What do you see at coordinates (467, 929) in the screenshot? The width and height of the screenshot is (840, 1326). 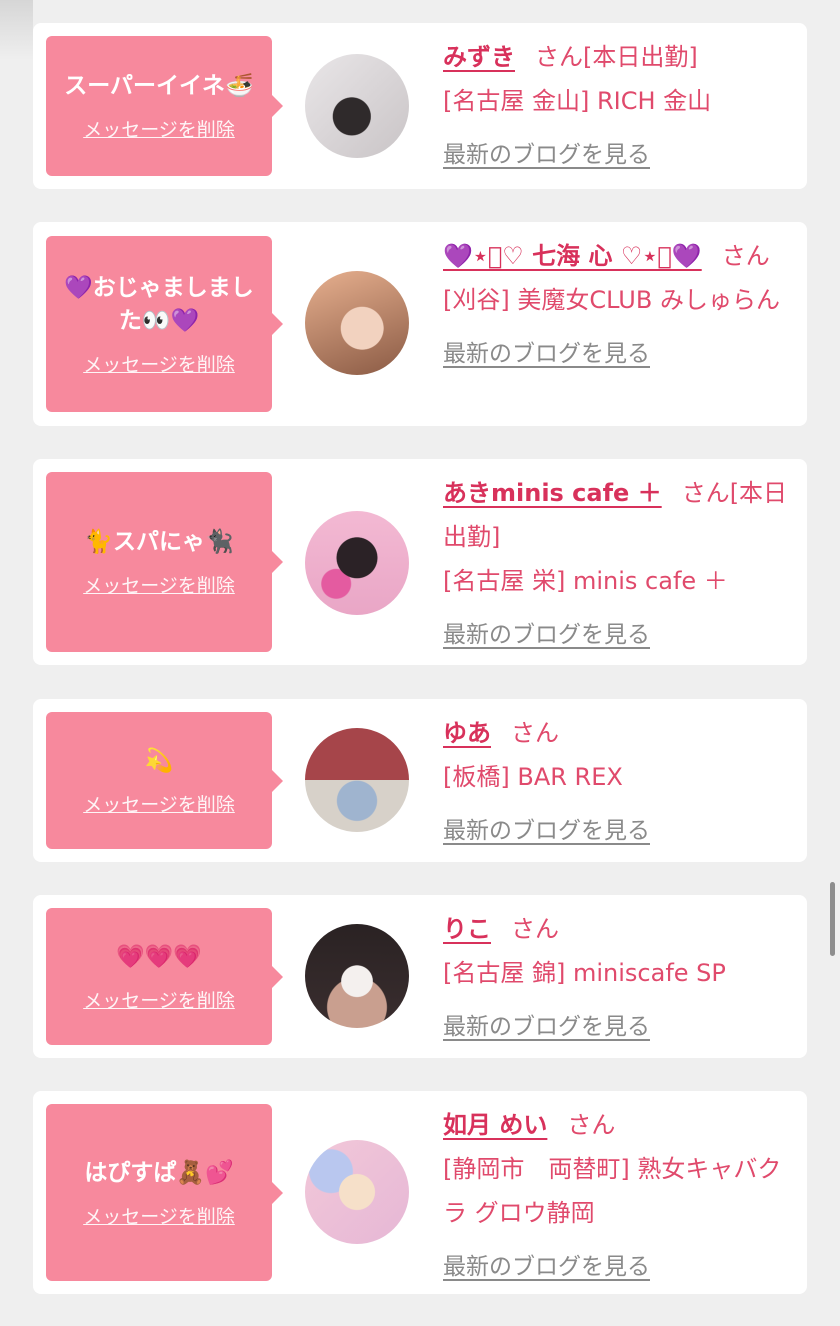 I see `profile-name-link: りこ` at bounding box center [467, 929].